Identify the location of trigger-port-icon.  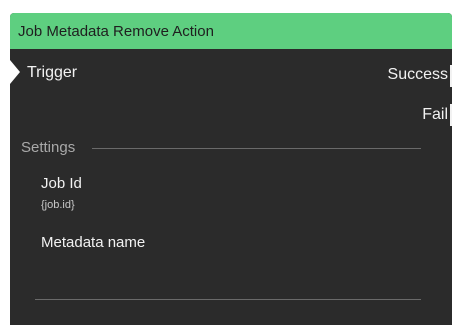
(15, 72).